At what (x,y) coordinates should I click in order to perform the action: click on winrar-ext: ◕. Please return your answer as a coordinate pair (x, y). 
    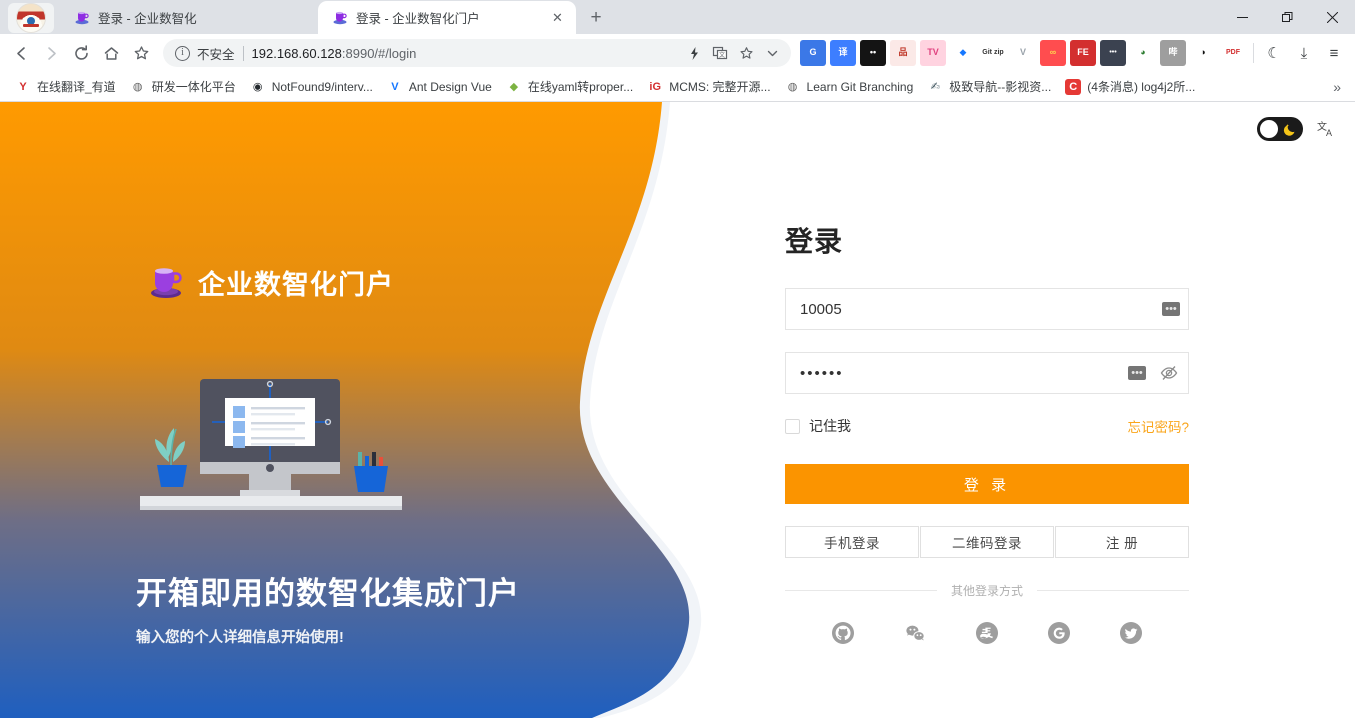
    Looking at the image, I should click on (1143, 53).